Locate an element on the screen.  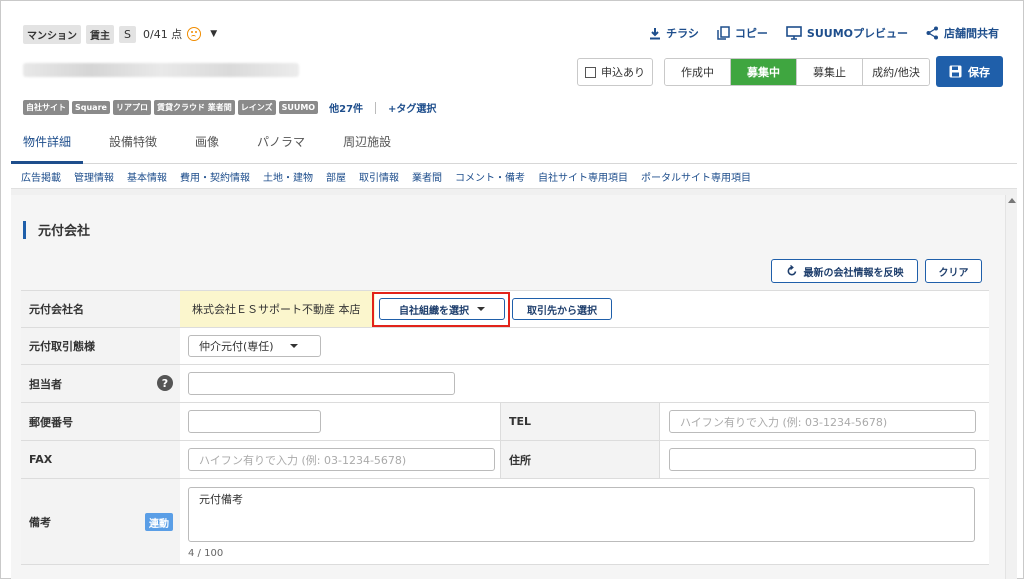
person-in-charge-label: 担当者 ? is located at coordinates (100, 383).